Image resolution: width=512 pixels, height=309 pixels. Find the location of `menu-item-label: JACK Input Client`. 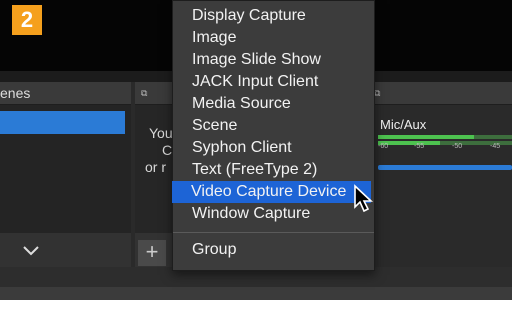

menu-item-label: JACK Input Client is located at coordinates (255, 81).